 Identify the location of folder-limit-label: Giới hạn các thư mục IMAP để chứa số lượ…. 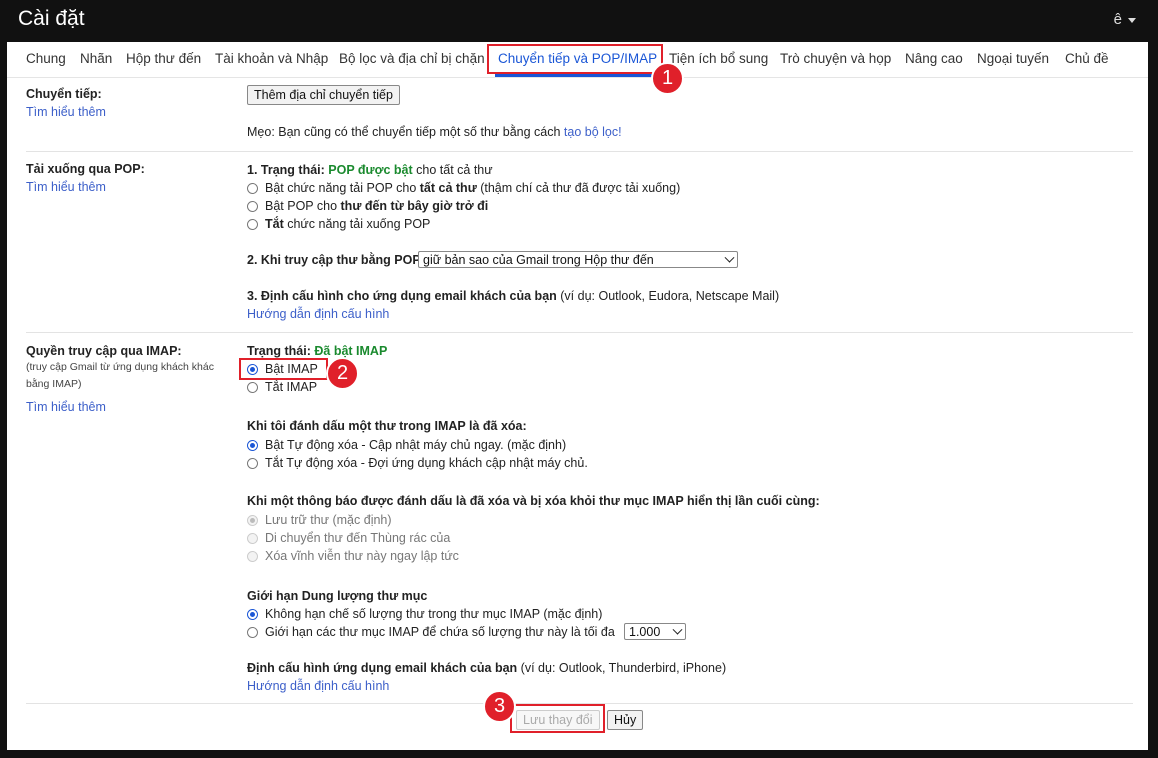
(440, 632).